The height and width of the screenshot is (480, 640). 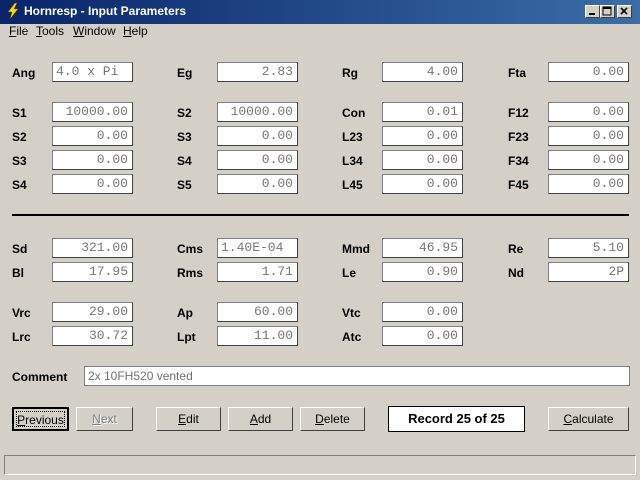 What do you see at coordinates (352, 185) in the screenshot?
I see `label-l45: L45` at bounding box center [352, 185].